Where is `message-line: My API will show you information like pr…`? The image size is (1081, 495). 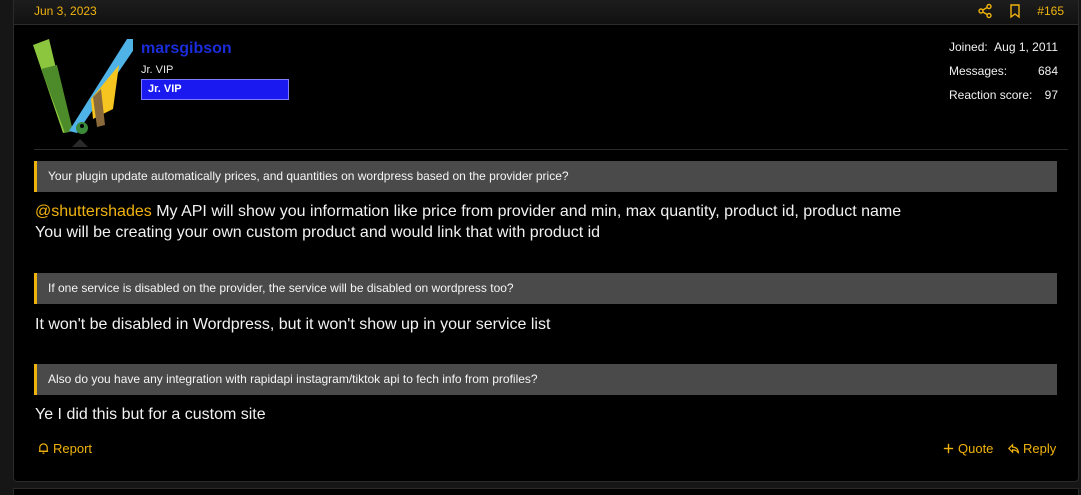
message-line: My API will show you information like pr… is located at coordinates (526, 211).